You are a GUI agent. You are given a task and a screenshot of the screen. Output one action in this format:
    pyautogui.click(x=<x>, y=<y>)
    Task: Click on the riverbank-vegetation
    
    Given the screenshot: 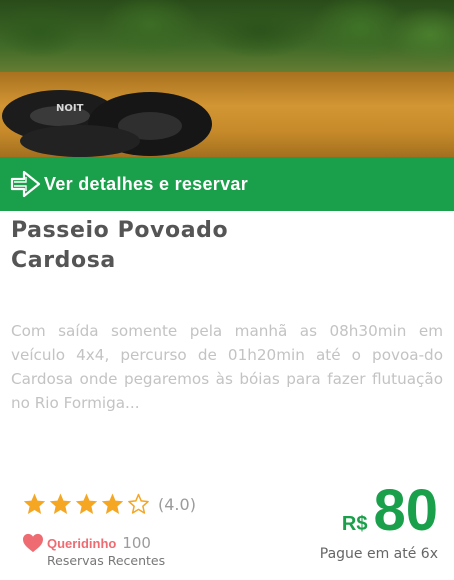 What is the action you would take?
    pyautogui.click(x=227, y=38)
    